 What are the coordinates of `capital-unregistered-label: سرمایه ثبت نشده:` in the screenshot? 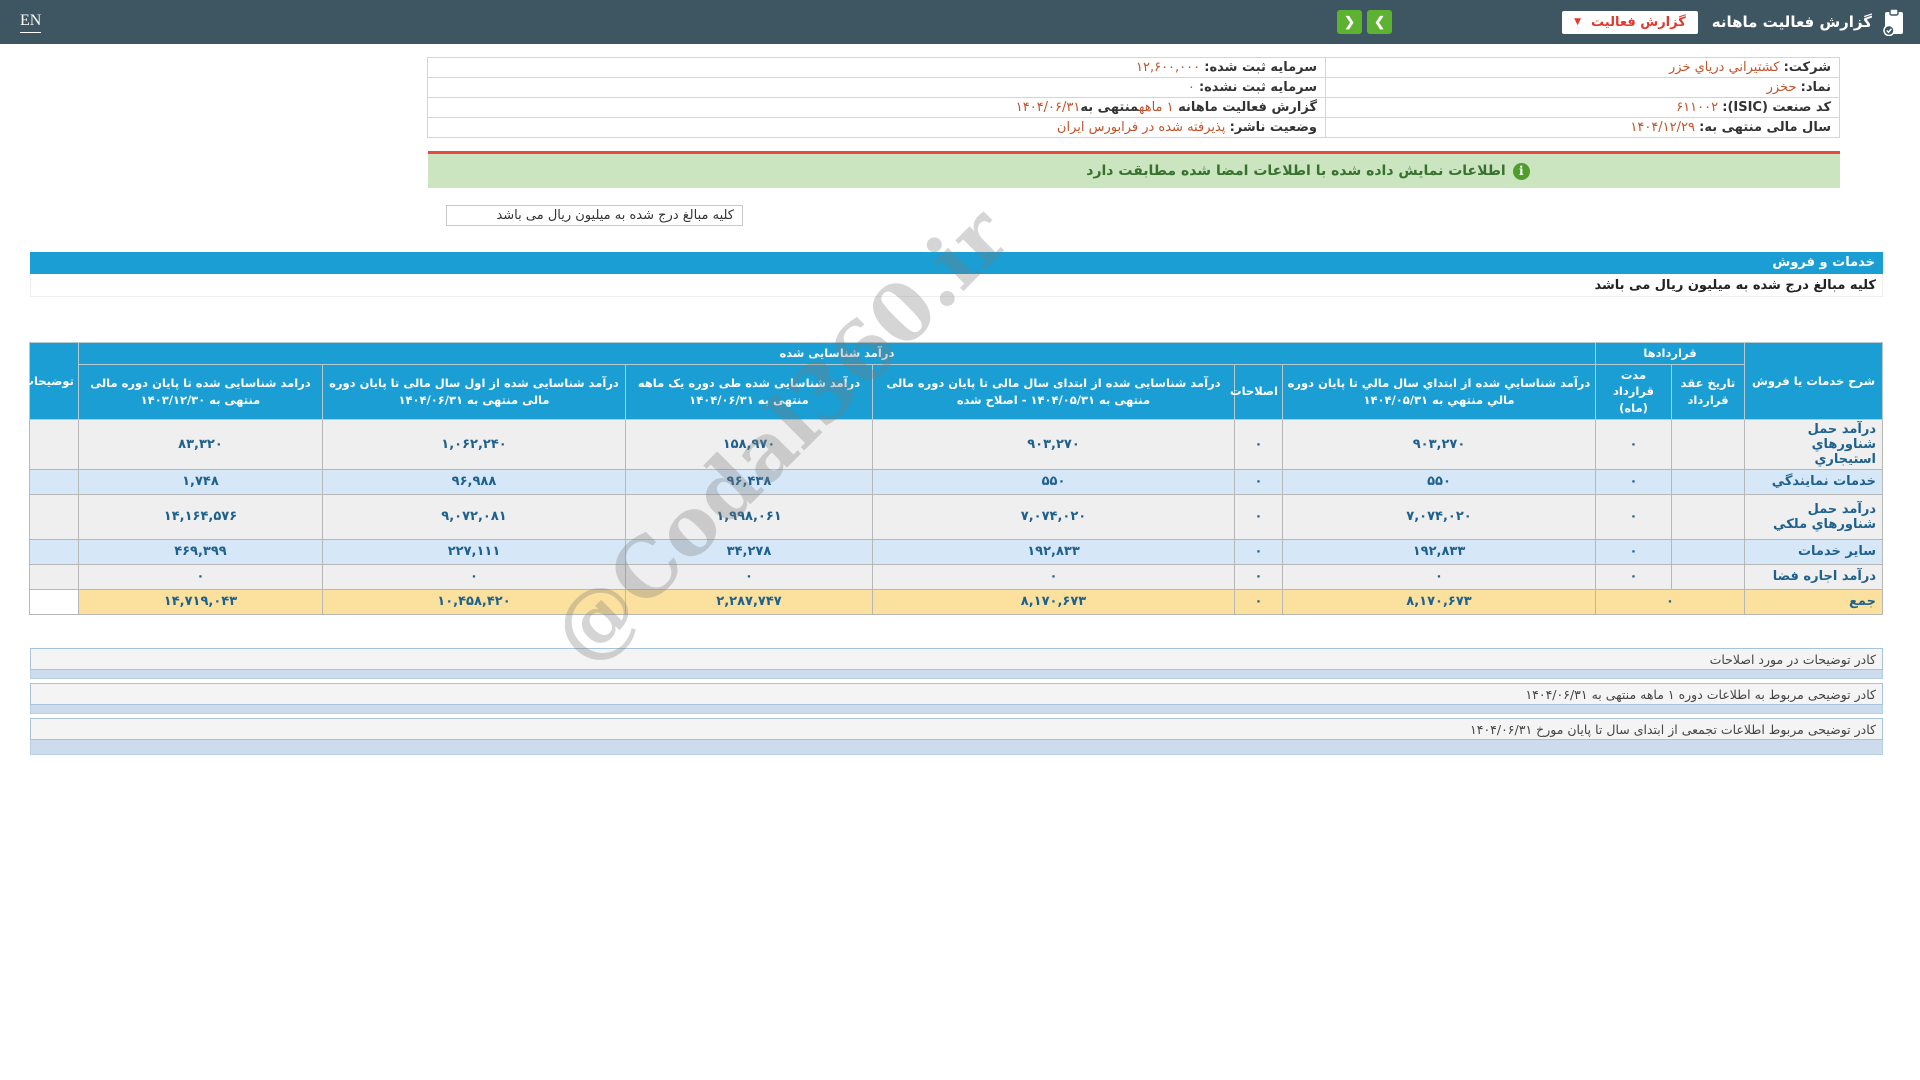 It's located at (1257, 87).